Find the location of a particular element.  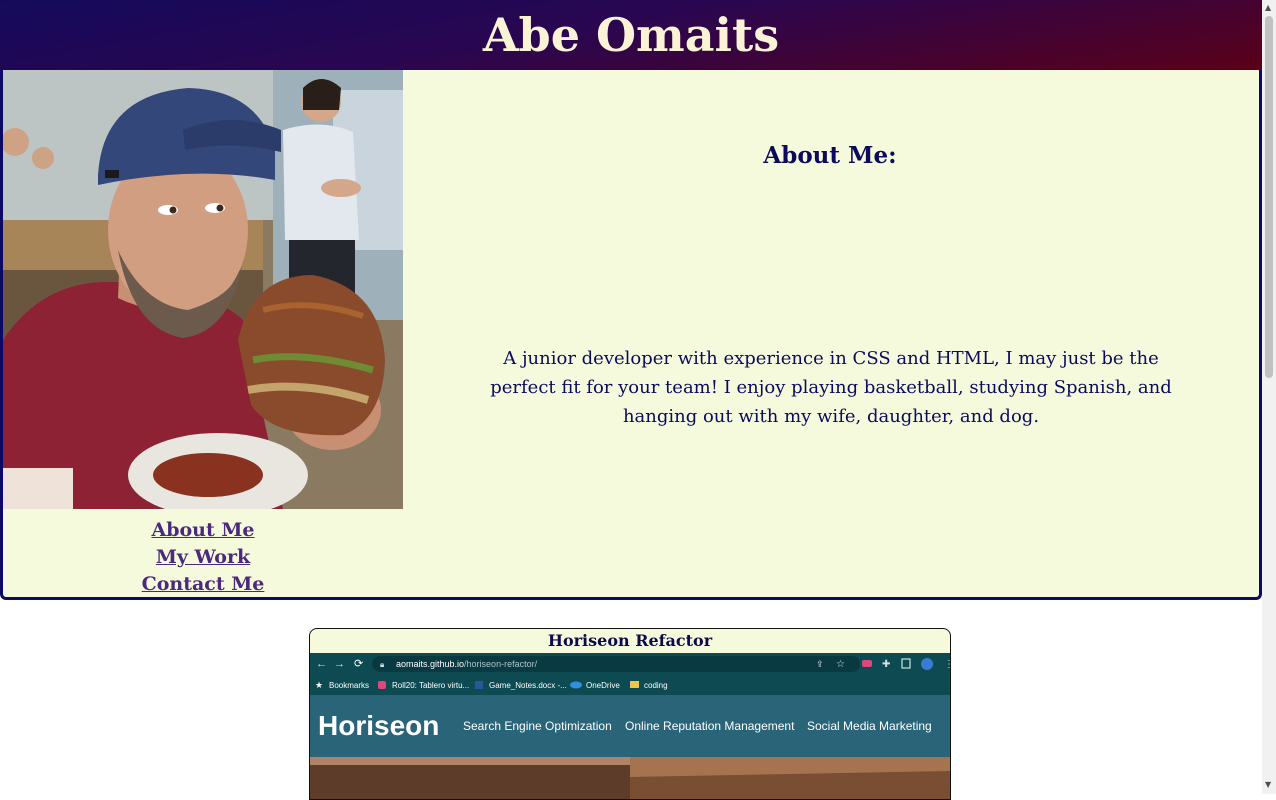

avatar-icon is located at coordinates (927, 664).